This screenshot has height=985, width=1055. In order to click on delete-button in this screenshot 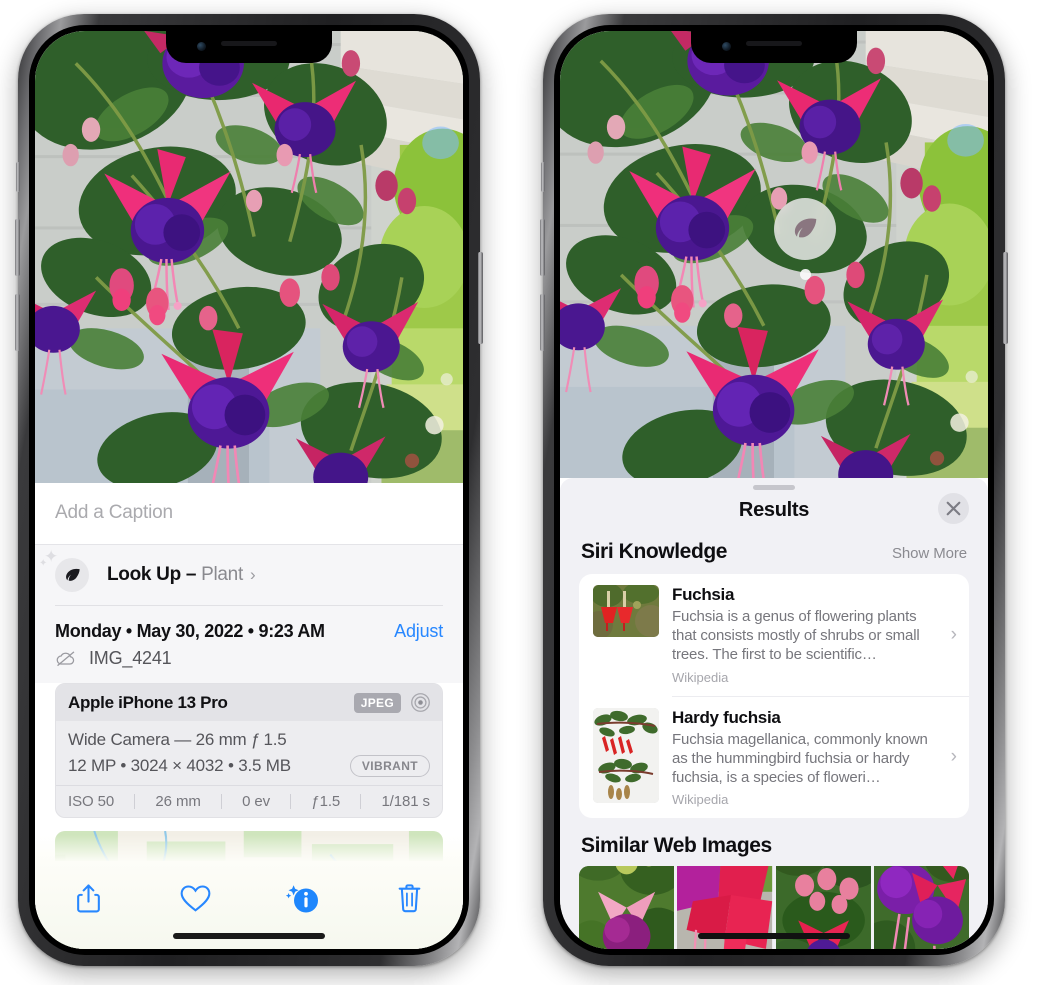, I will do `click(410, 898)`.